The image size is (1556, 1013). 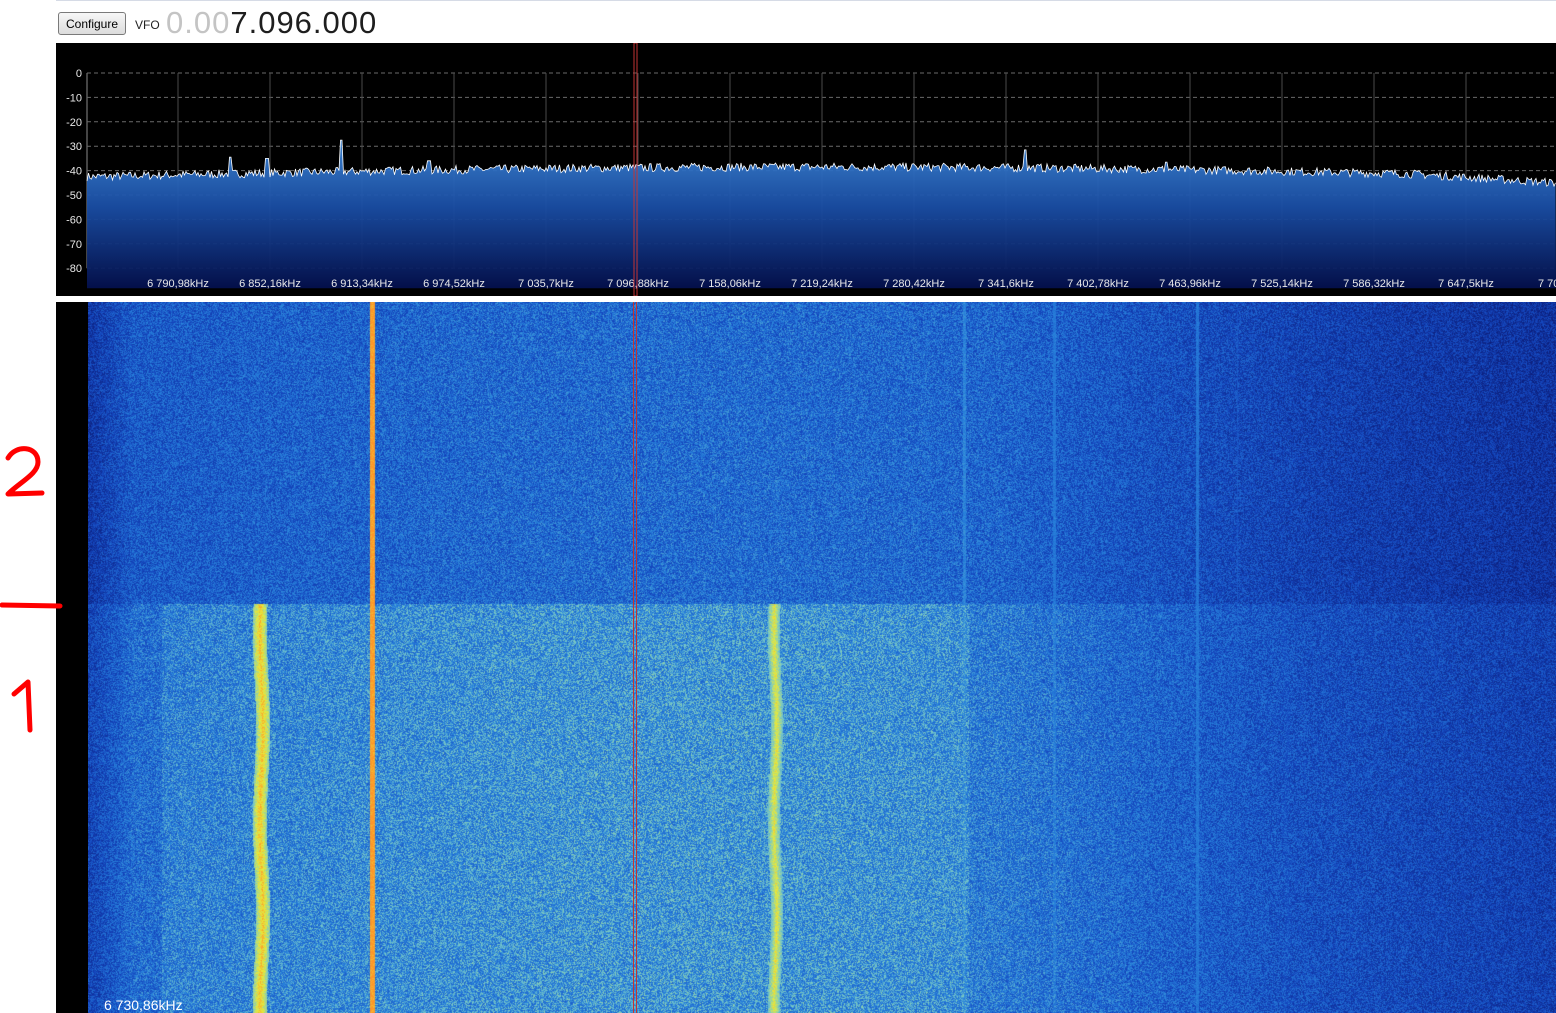 What do you see at coordinates (74, 220) in the screenshot?
I see `spectrum-db-label: -60` at bounding box center [74, 220].